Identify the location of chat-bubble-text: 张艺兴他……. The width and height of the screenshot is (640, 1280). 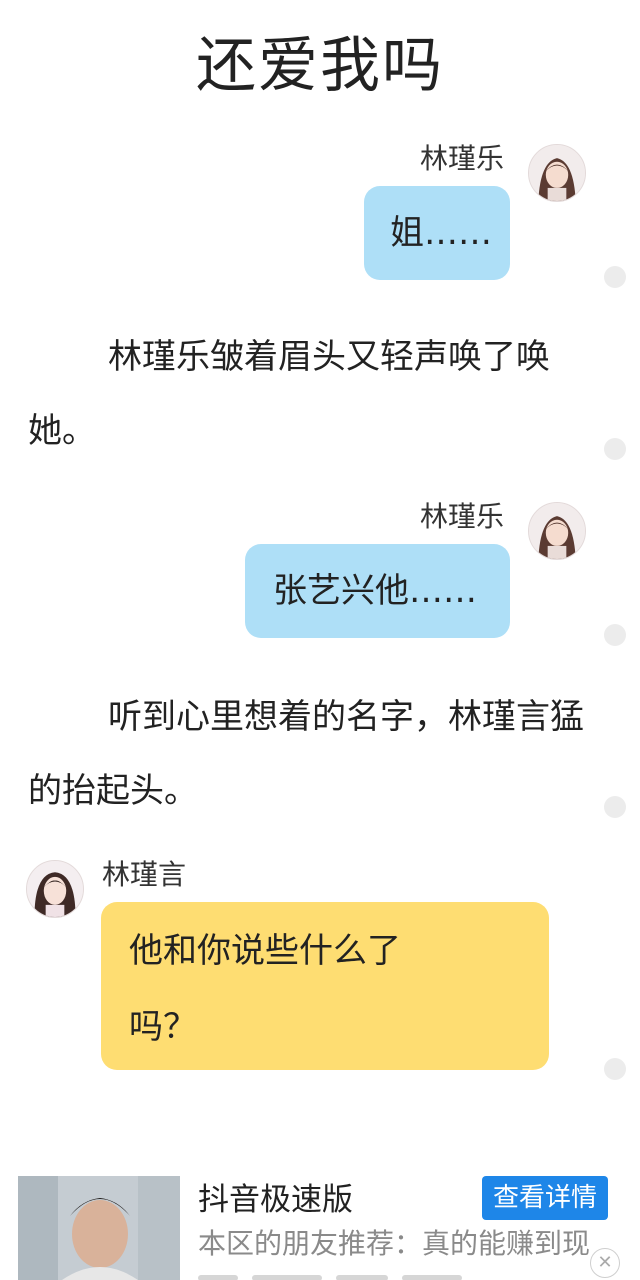
(375, 591).